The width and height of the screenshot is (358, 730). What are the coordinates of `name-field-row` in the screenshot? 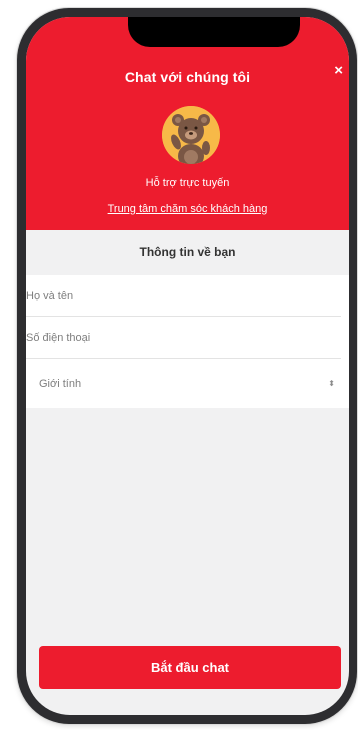 It's located at (183, 296).